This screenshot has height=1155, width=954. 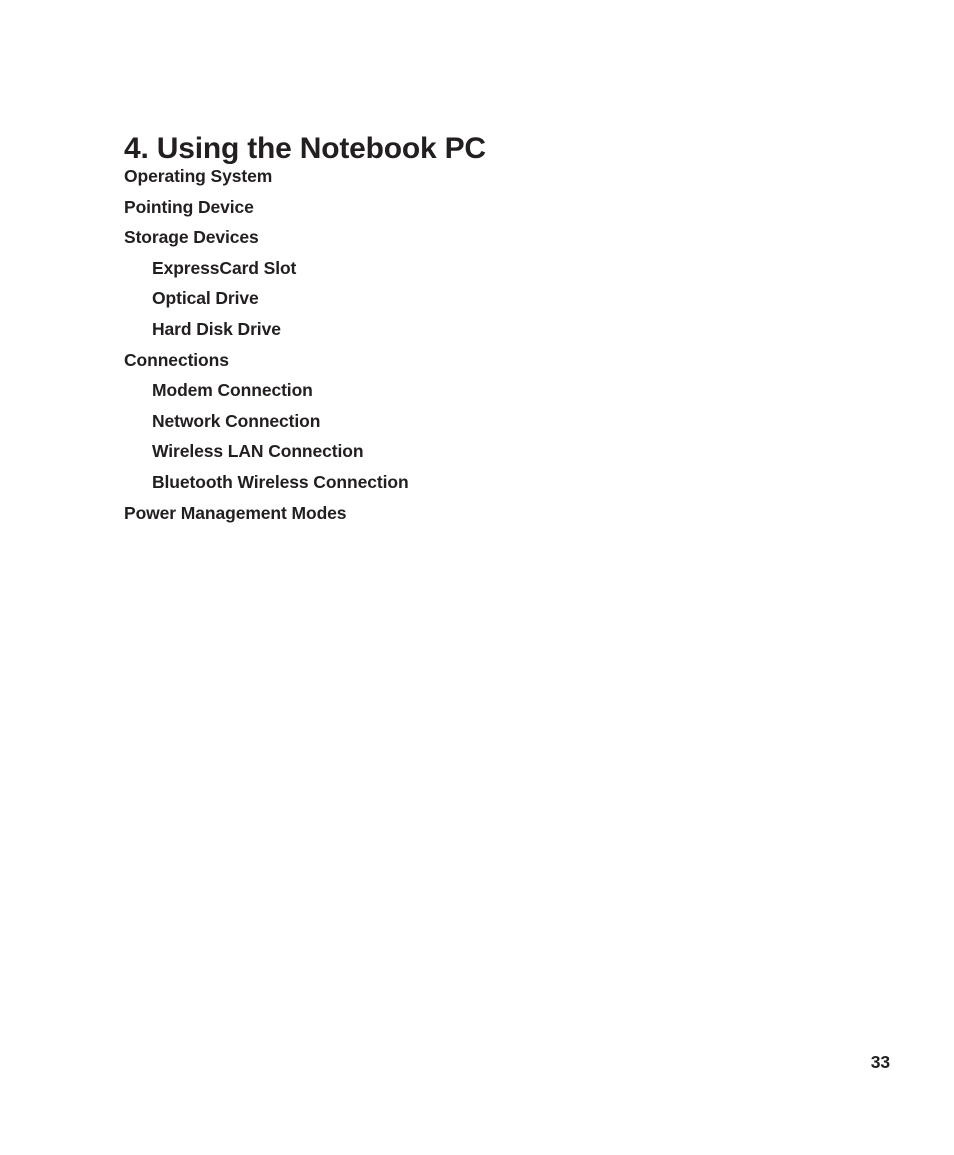 I want to click on toc-item: Hard Disk Drive, so click(x=474, y=329).